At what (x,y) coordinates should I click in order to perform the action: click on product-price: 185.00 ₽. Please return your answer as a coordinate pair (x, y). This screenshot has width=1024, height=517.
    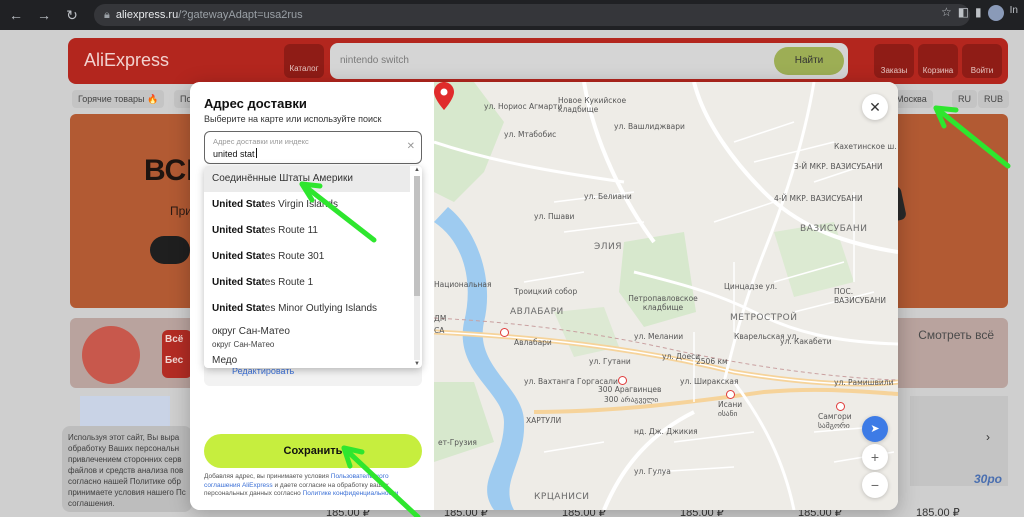
    Looking at the image, I should click on (938, 512).